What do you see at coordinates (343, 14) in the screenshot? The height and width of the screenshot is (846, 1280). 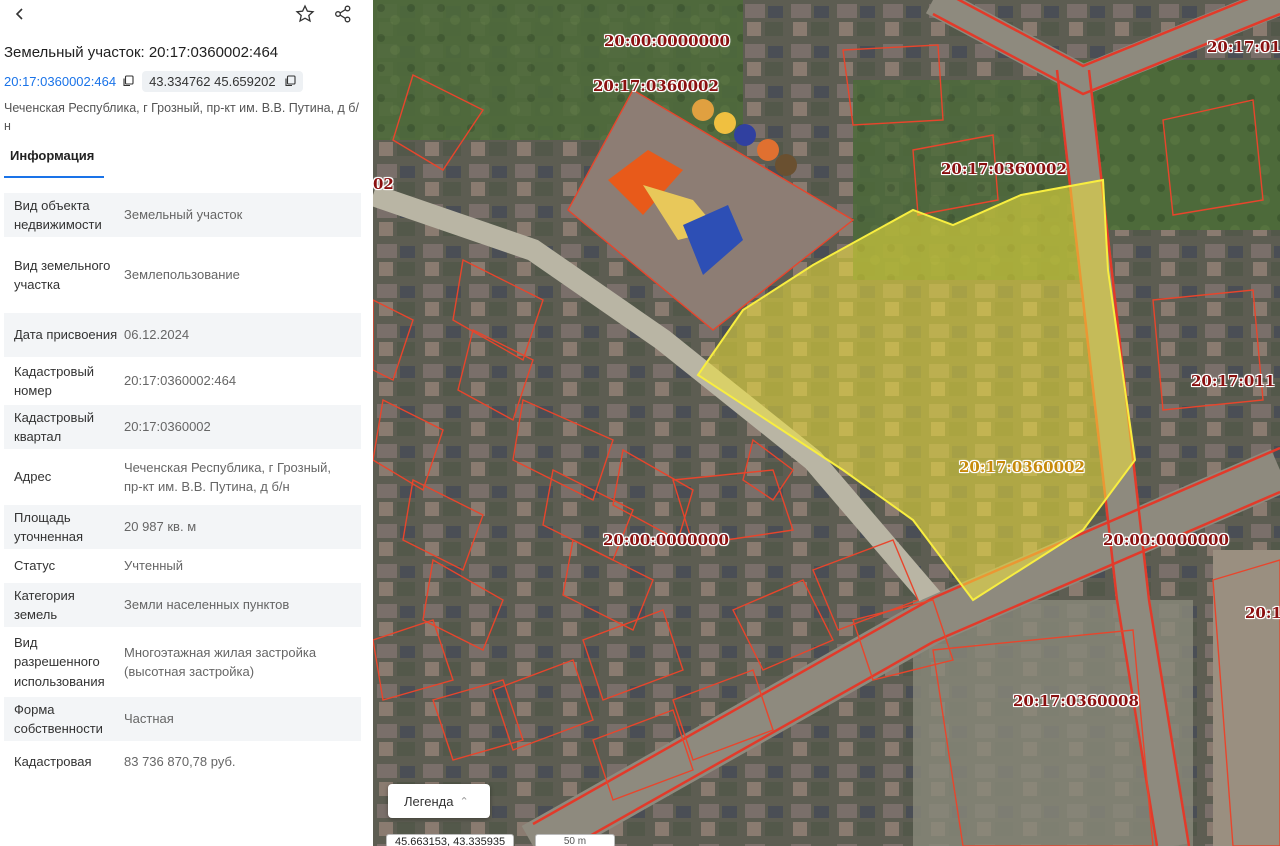 I see `share-icon` at bounding box center [343, 14].